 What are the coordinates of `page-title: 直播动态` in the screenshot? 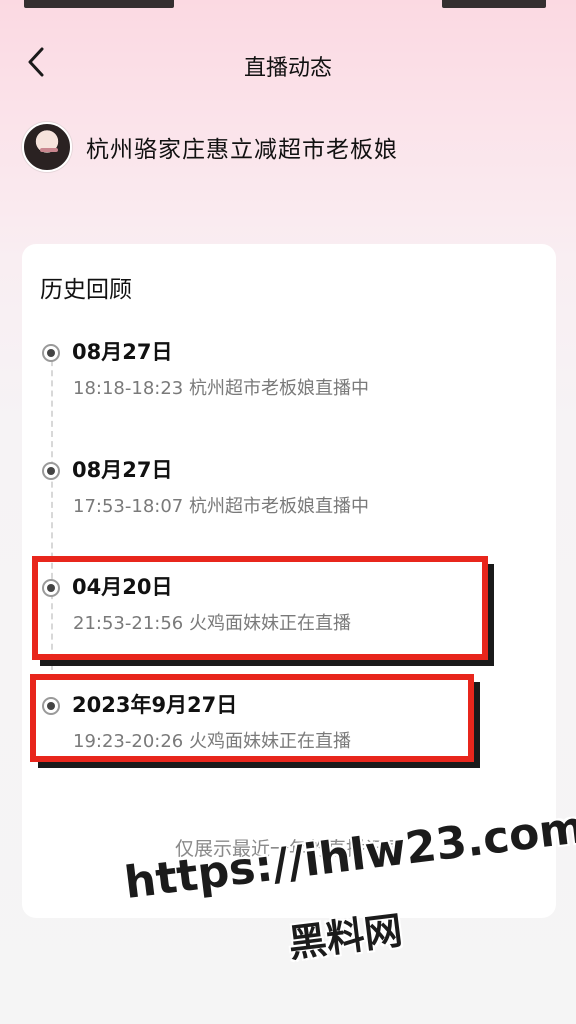 It's located at (287, 68).